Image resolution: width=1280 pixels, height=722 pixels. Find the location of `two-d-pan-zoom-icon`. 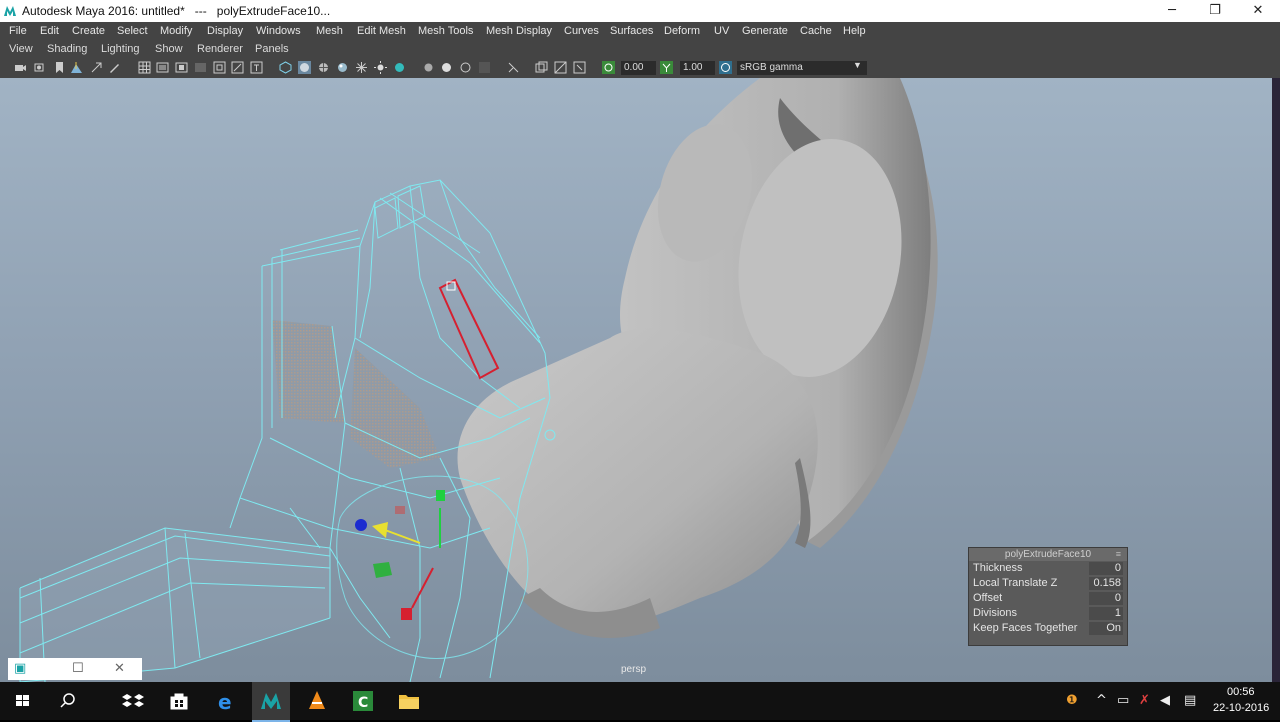

two-d-pan-zoom-icon is located at coordinates (96, 67).